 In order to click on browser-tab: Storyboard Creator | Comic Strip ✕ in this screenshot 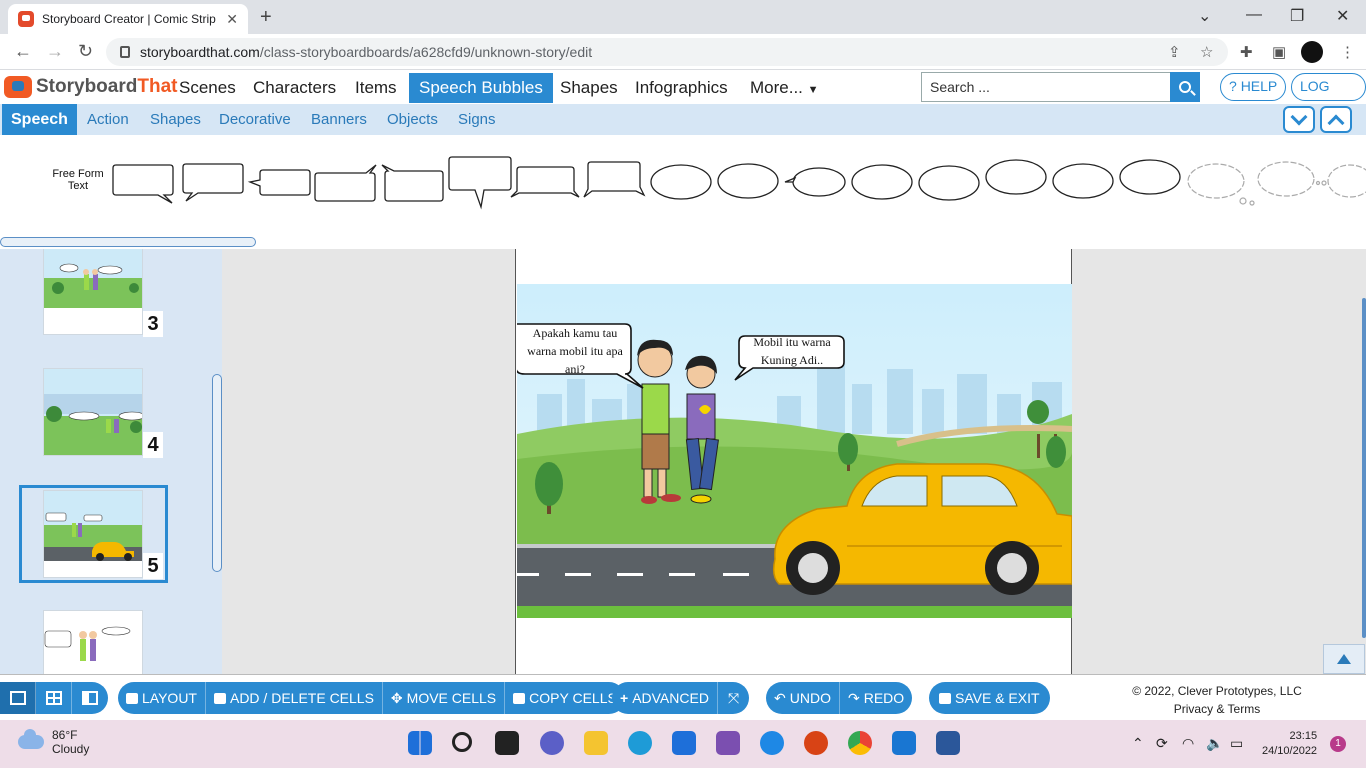, I will do `click(128, 19)`.